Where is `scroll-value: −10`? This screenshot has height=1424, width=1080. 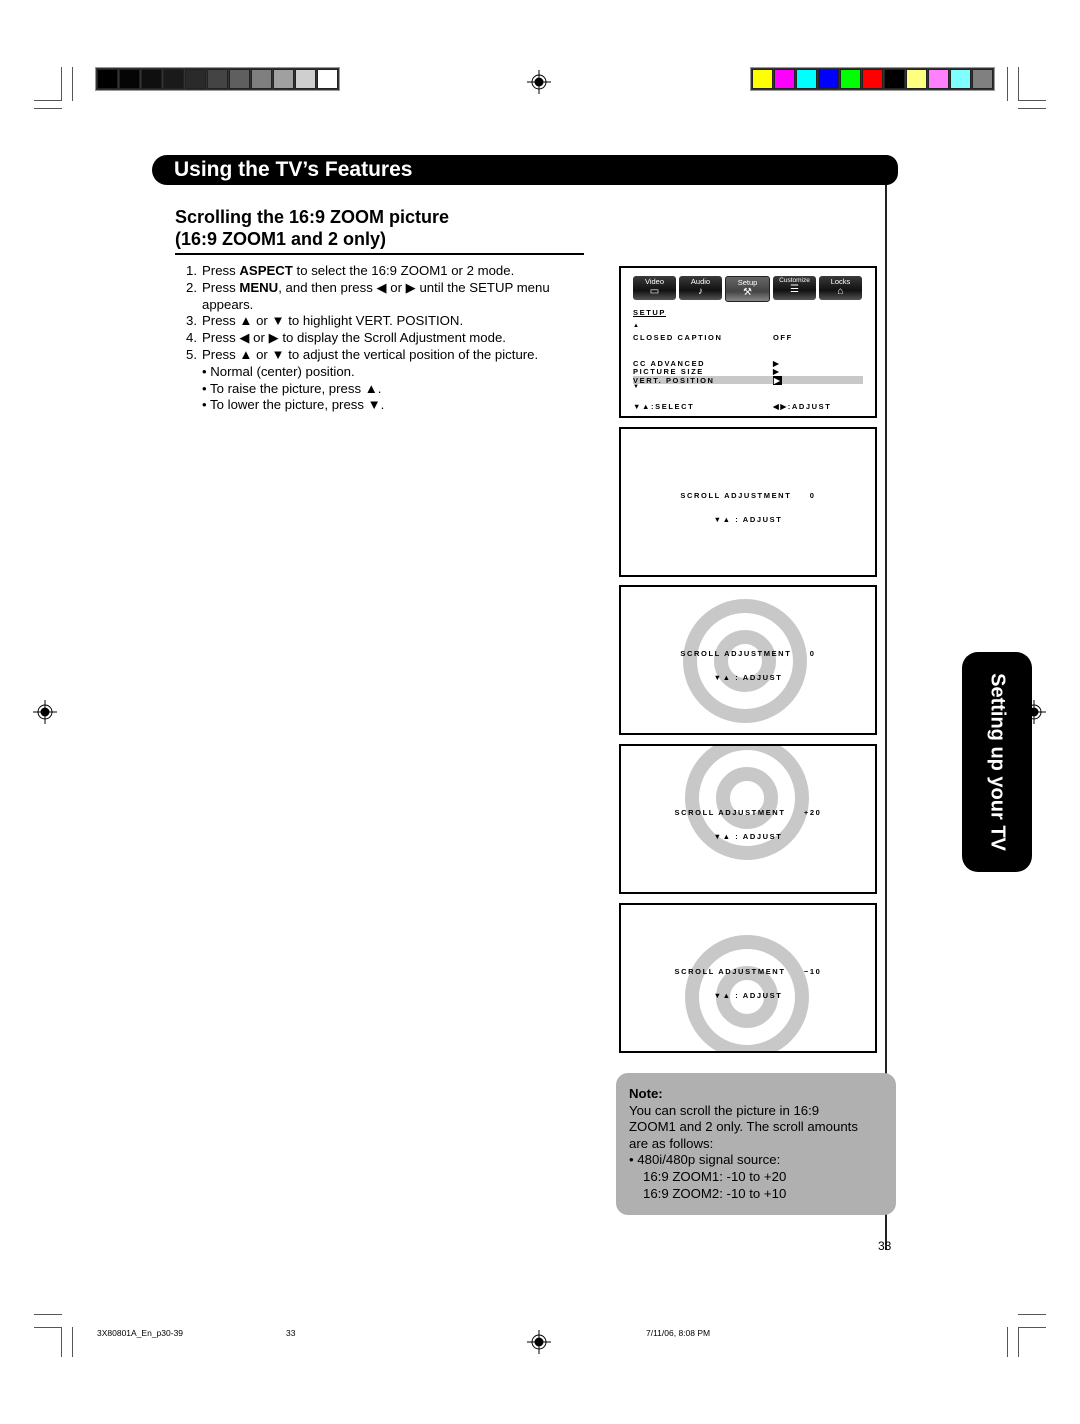
scroll-value: −10 is located at coordinates (812, 971).